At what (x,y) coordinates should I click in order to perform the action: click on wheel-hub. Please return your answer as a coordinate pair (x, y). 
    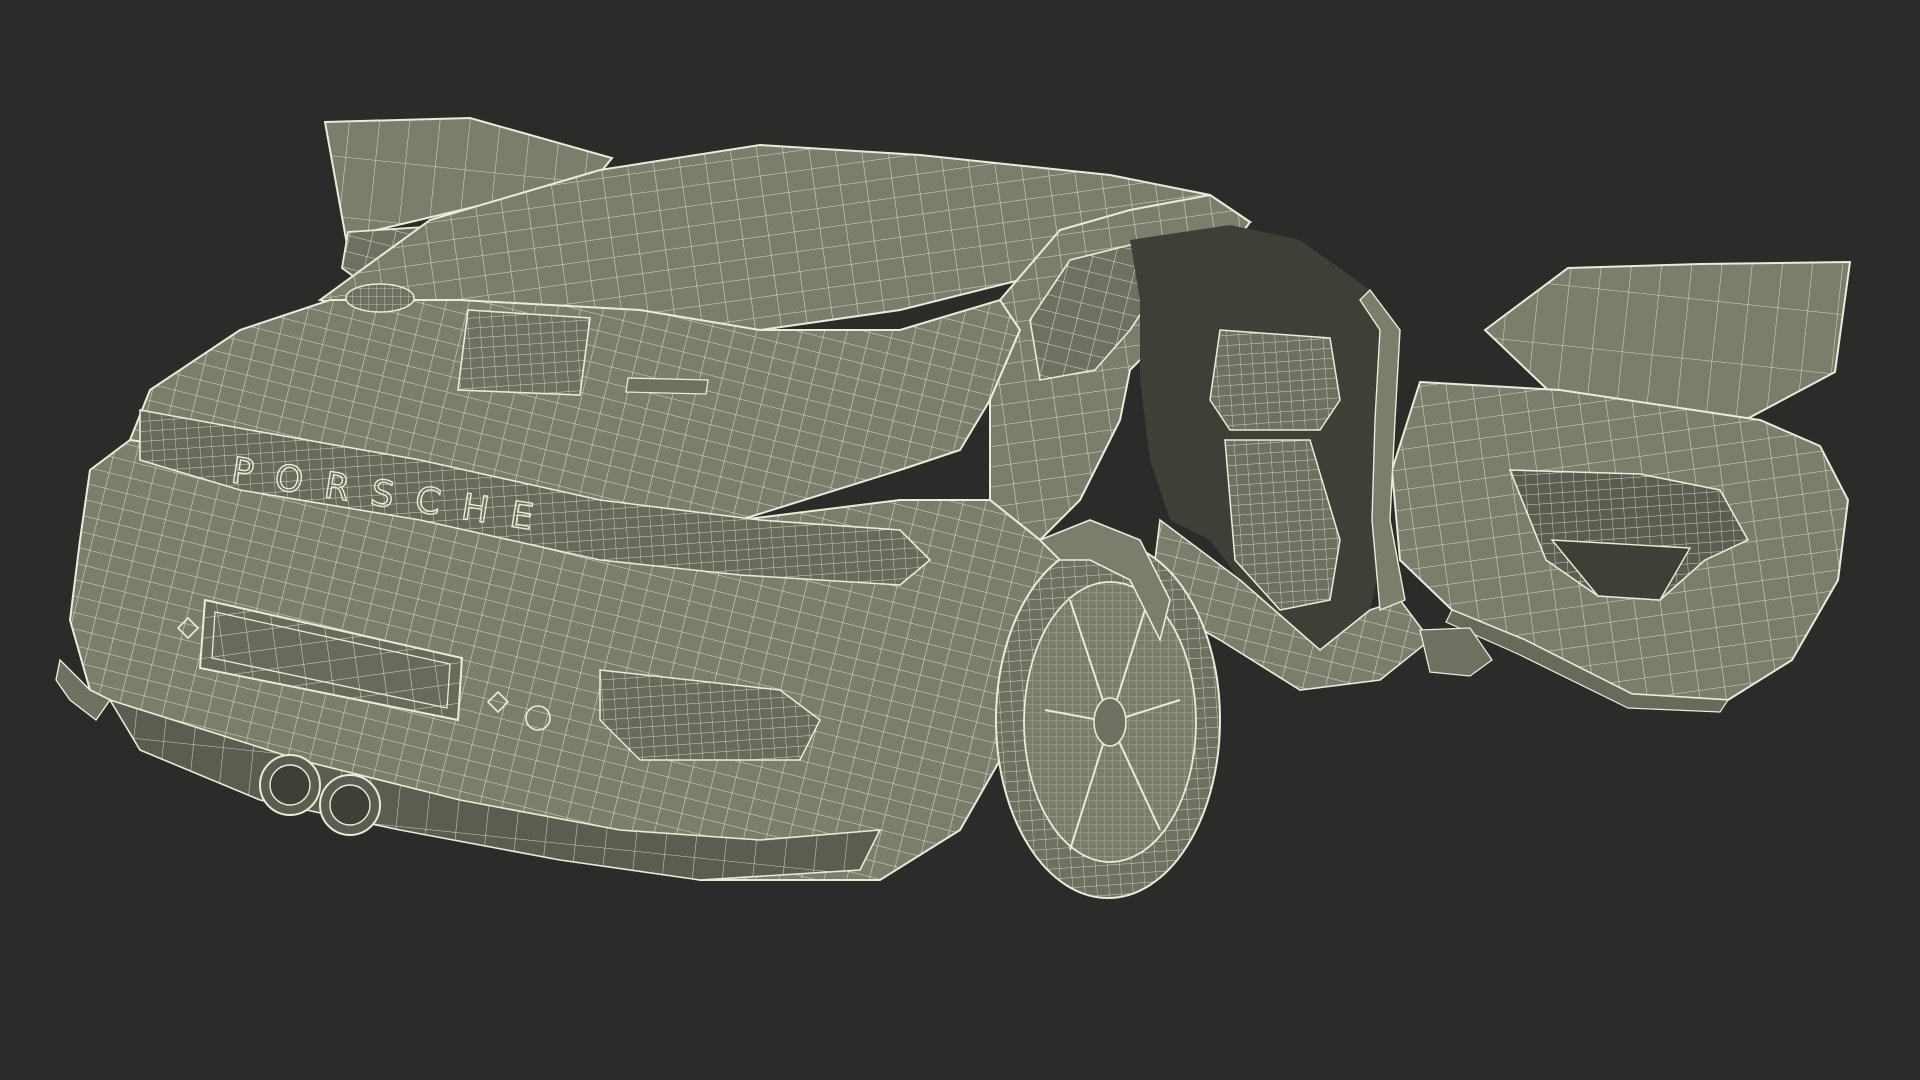
    Looking at the image, I should click on (1110, 722).